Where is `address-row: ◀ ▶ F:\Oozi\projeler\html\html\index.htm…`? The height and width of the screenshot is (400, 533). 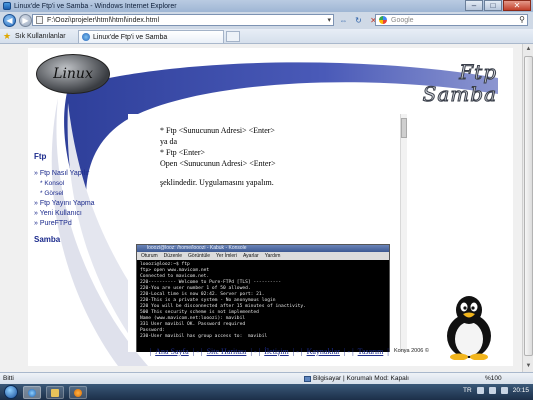
address-row: ◀ ▶ F:\Oozi\projeler\html\html\index.htm… is located at coordinates (266, 20).